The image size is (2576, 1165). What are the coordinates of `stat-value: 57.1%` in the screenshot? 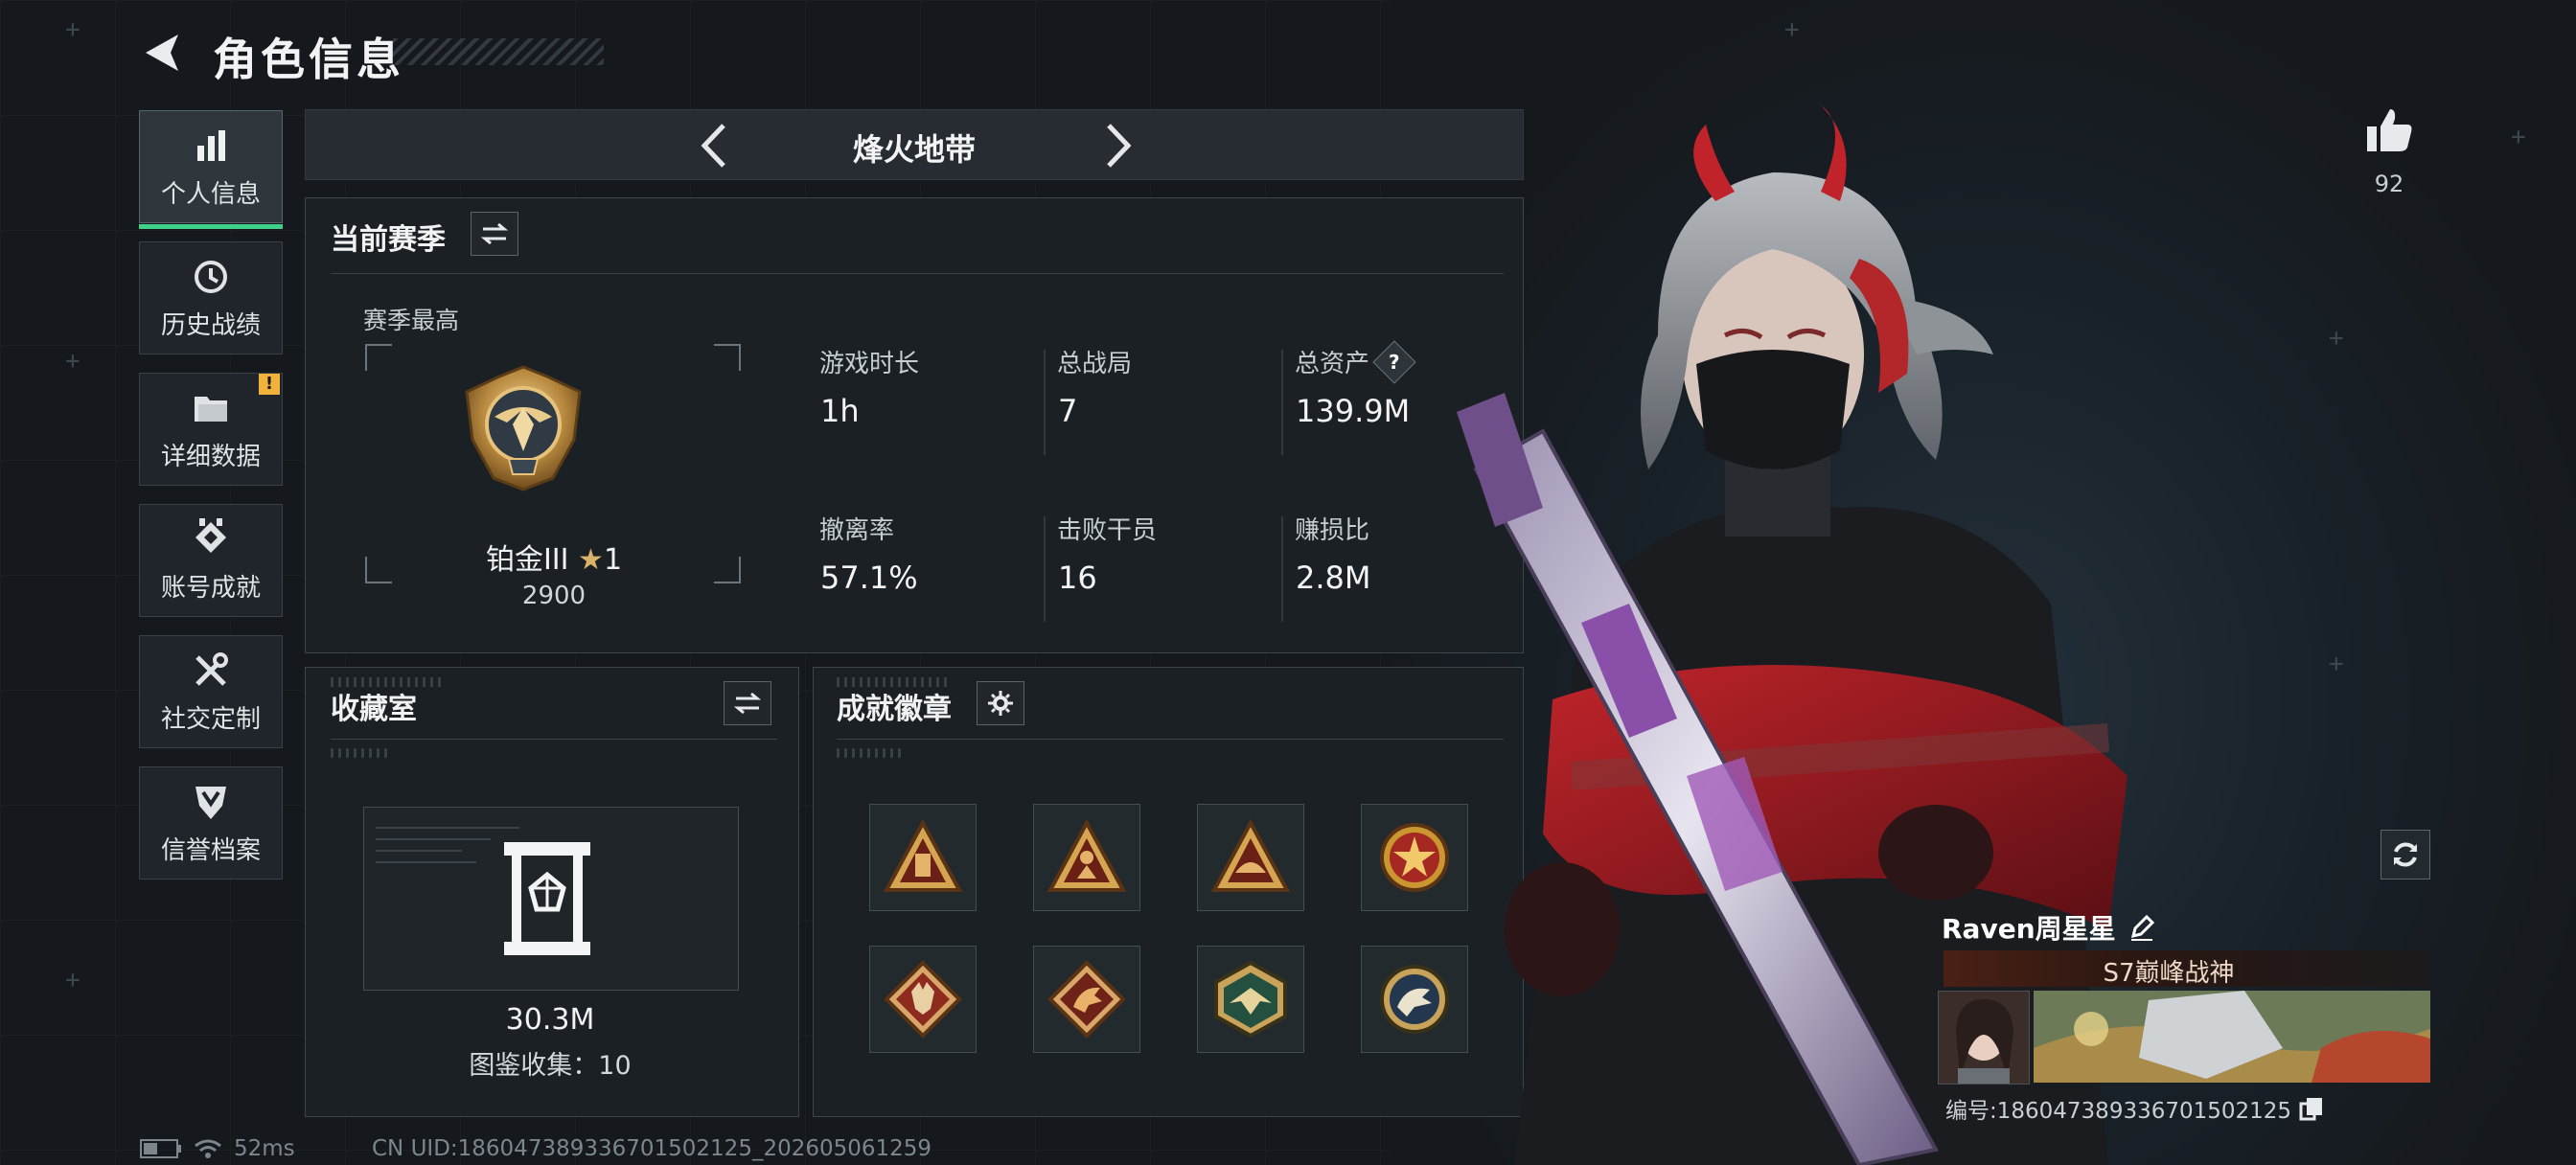 It's located at (869, 578).